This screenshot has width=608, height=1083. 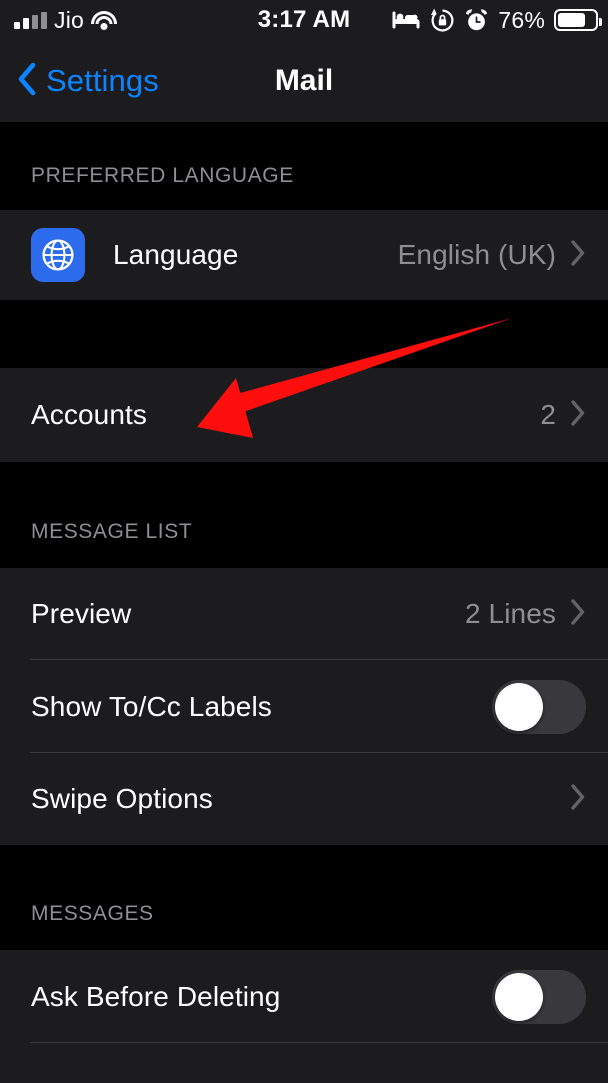 I want to click on row-value: 2 Lines, so click(x=510, y=613).